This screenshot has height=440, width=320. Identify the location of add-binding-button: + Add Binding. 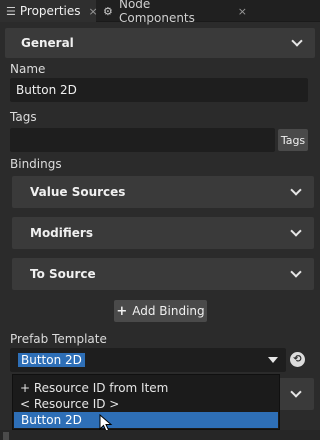
(160, 311).